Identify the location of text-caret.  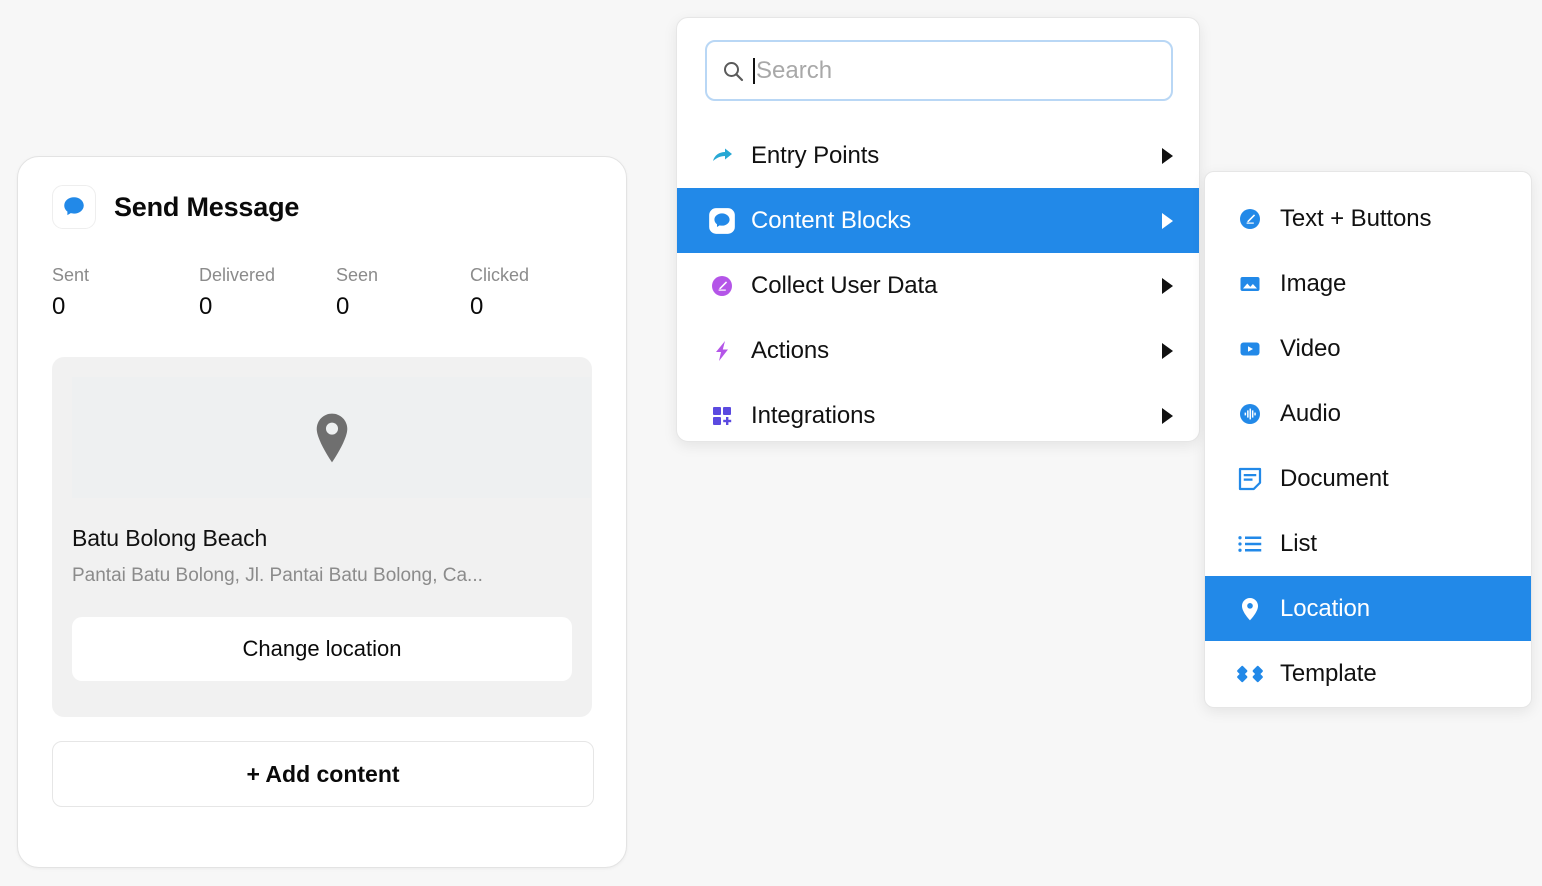
(754, 70).